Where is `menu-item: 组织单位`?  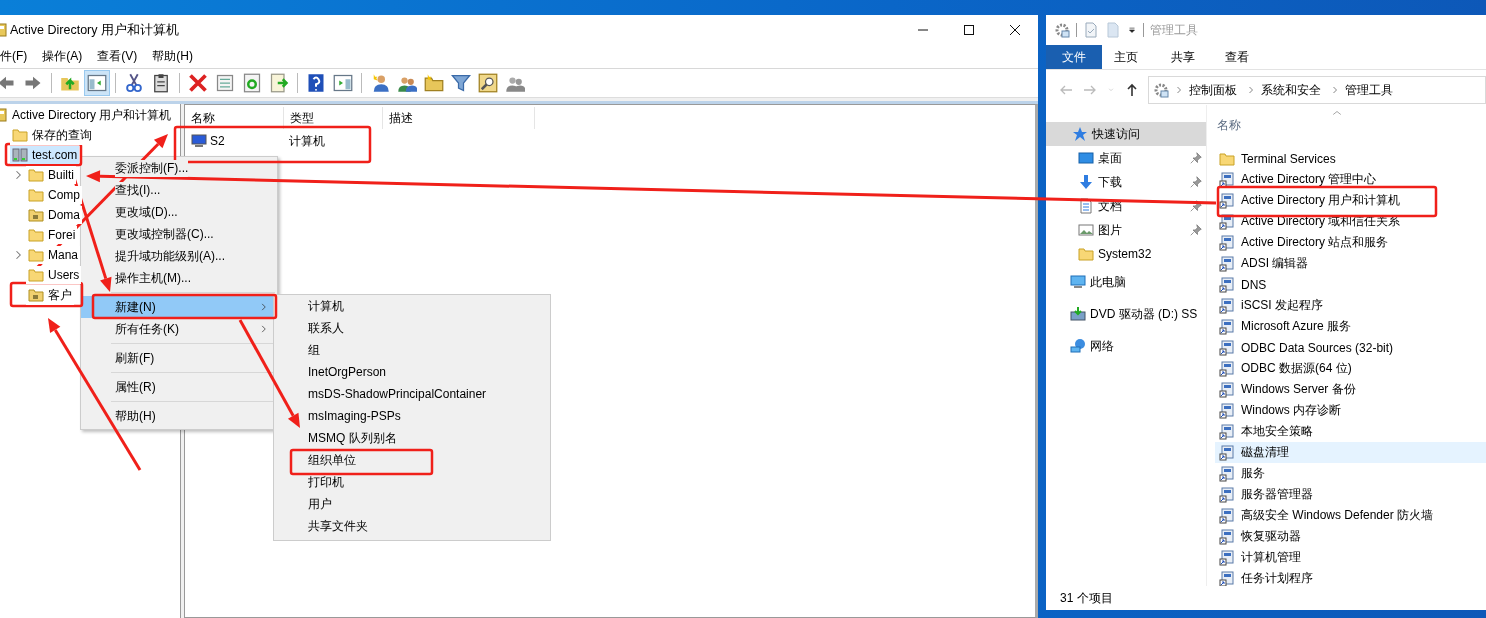 menu-item: 组织单位 is located at coordinates (412, 460).